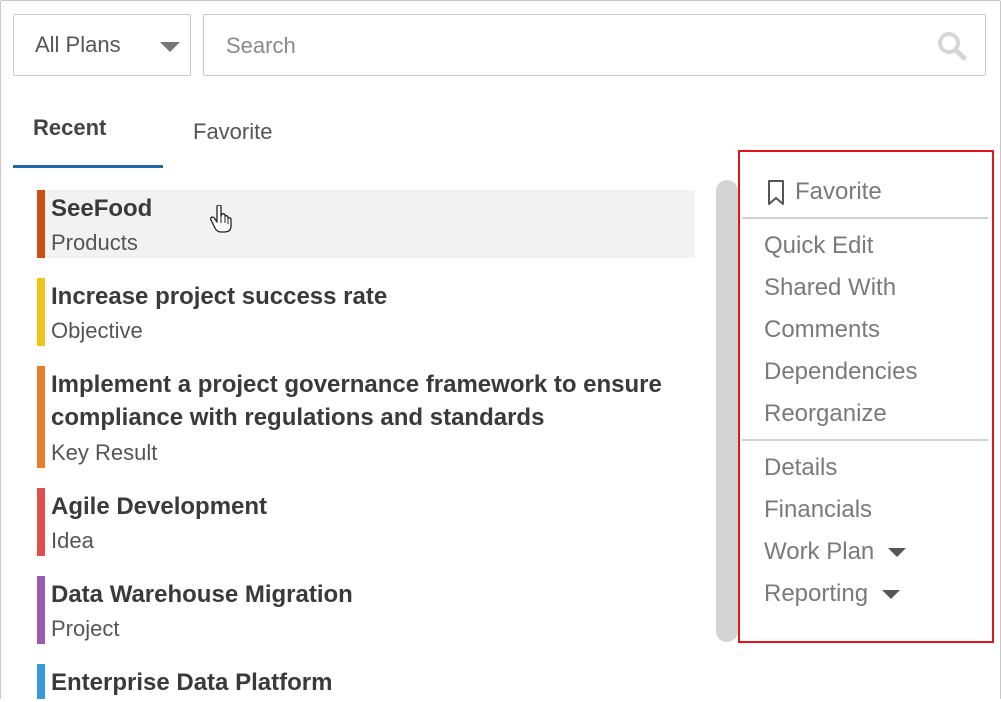 This screenshot has height=702, width=1001. I want to click on item-type: Key Result, so click(104, 452).